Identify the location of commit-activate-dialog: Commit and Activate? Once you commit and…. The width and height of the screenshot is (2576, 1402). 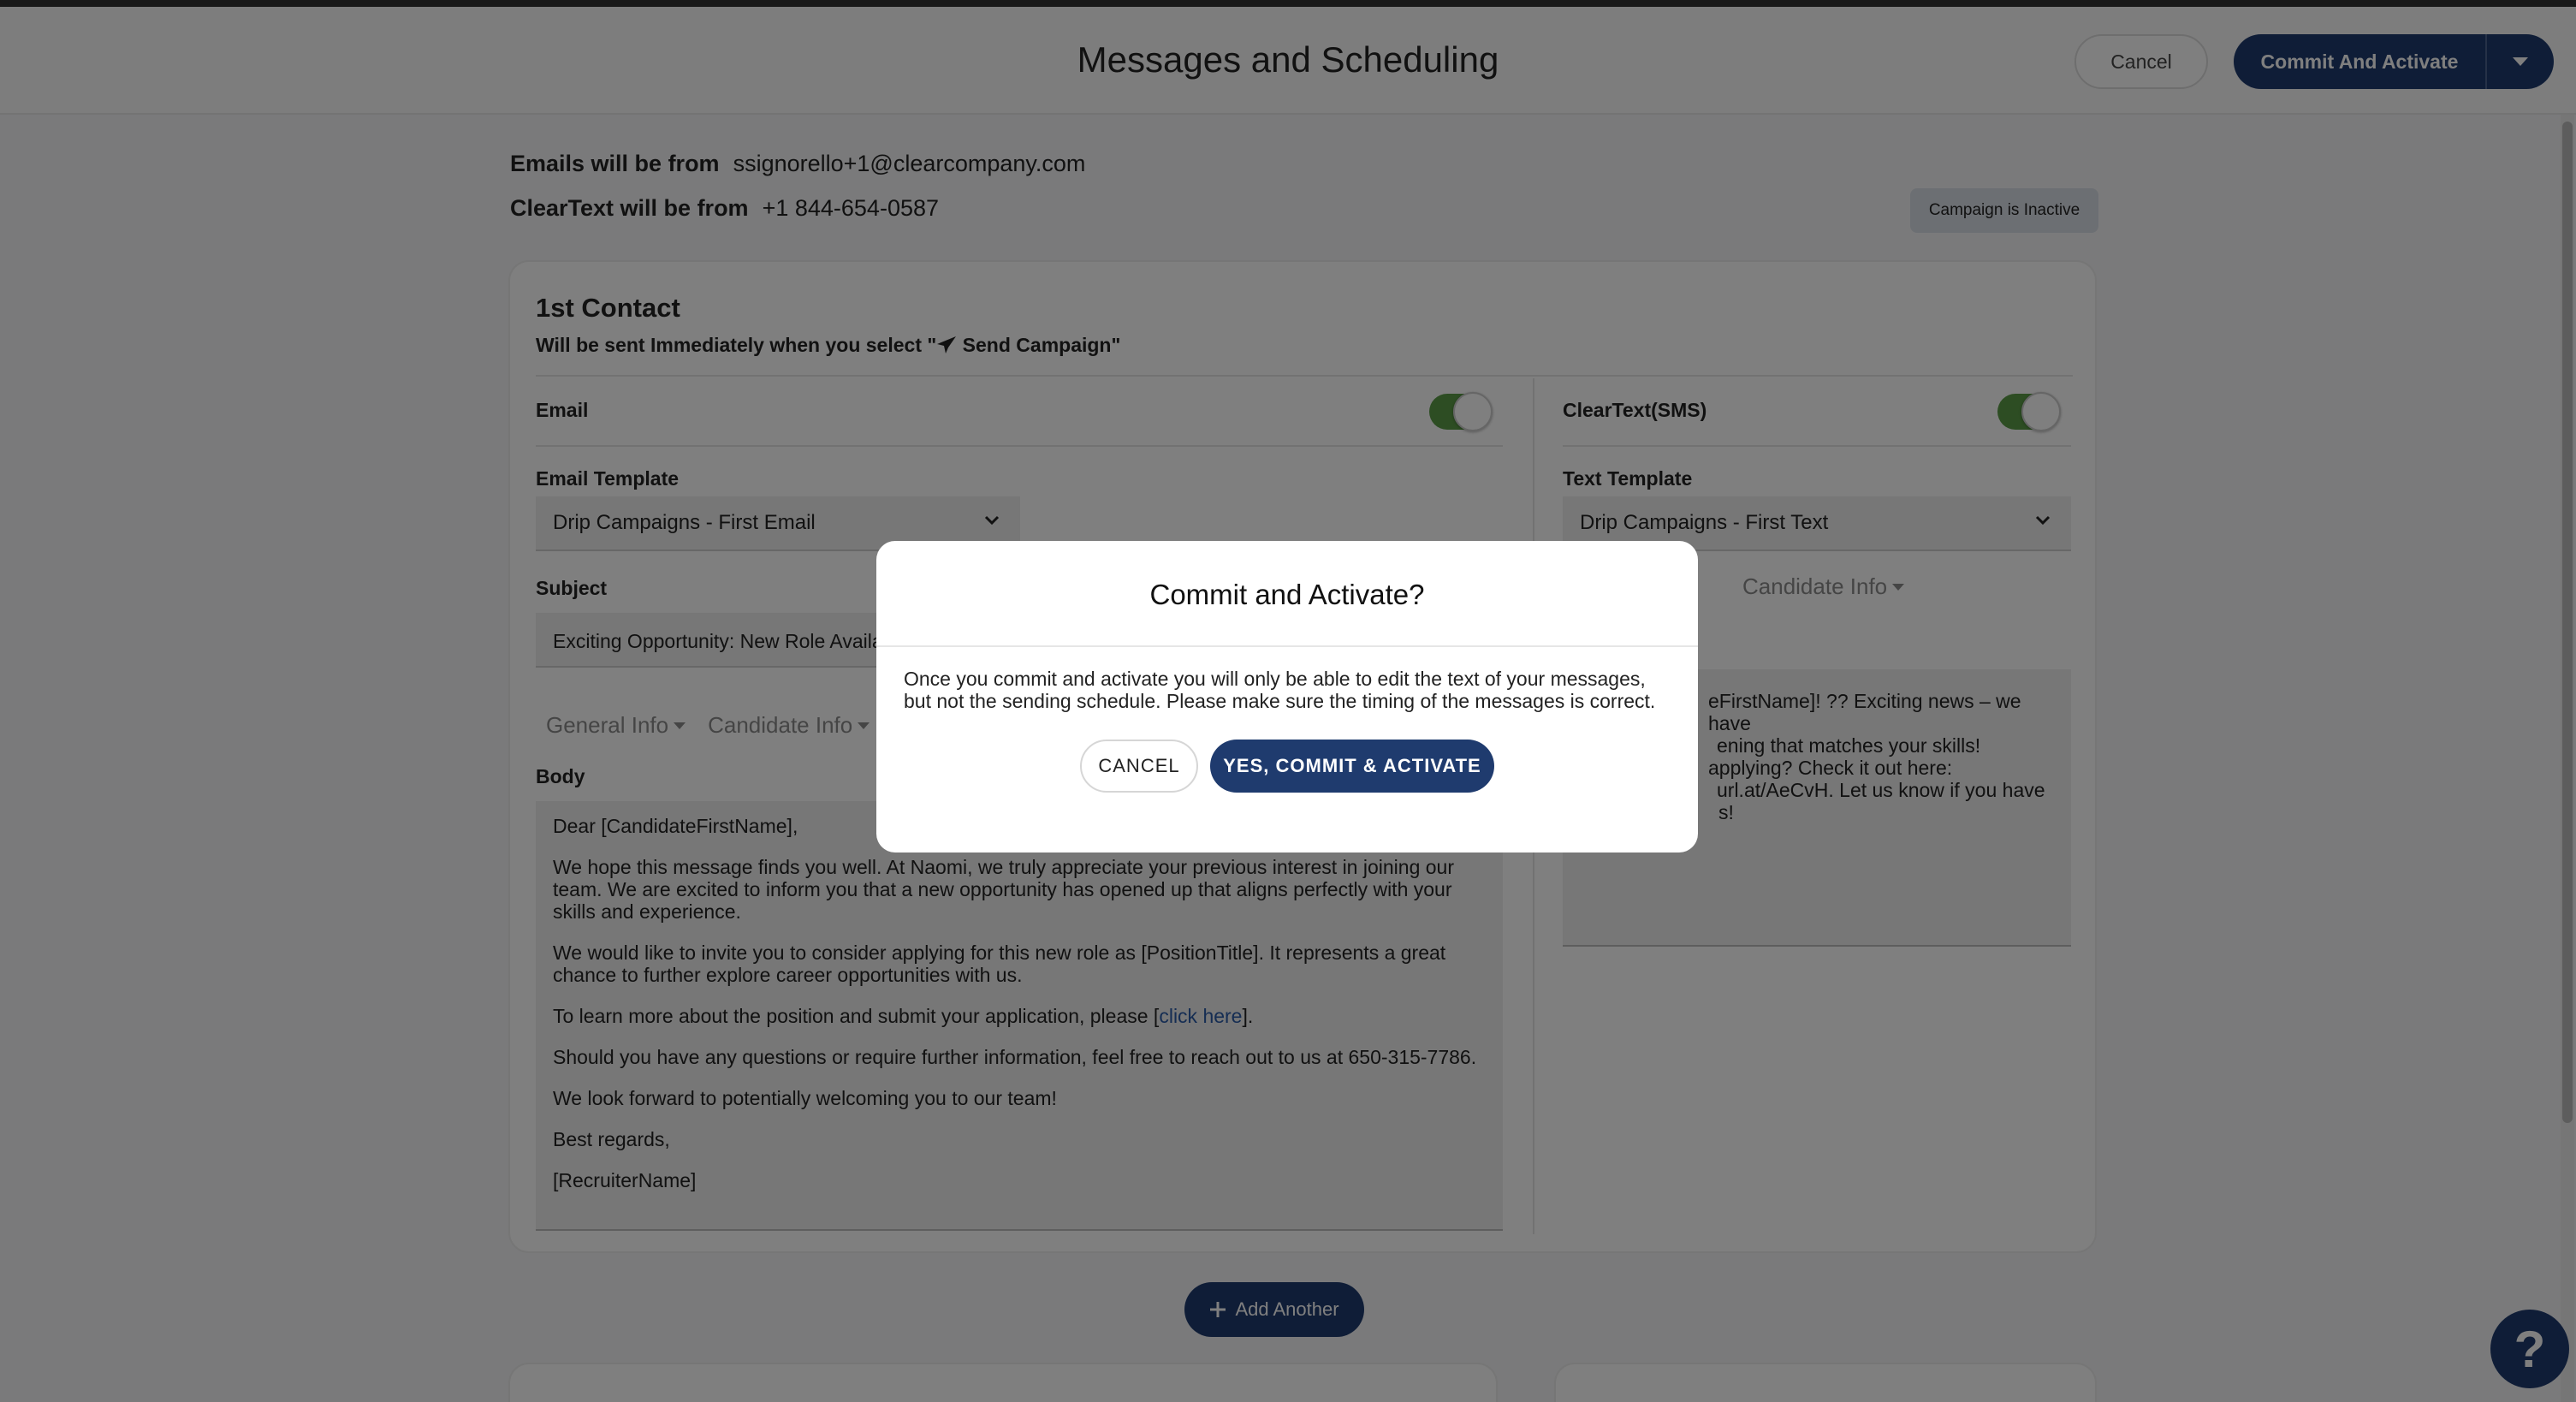
(1287, 696).